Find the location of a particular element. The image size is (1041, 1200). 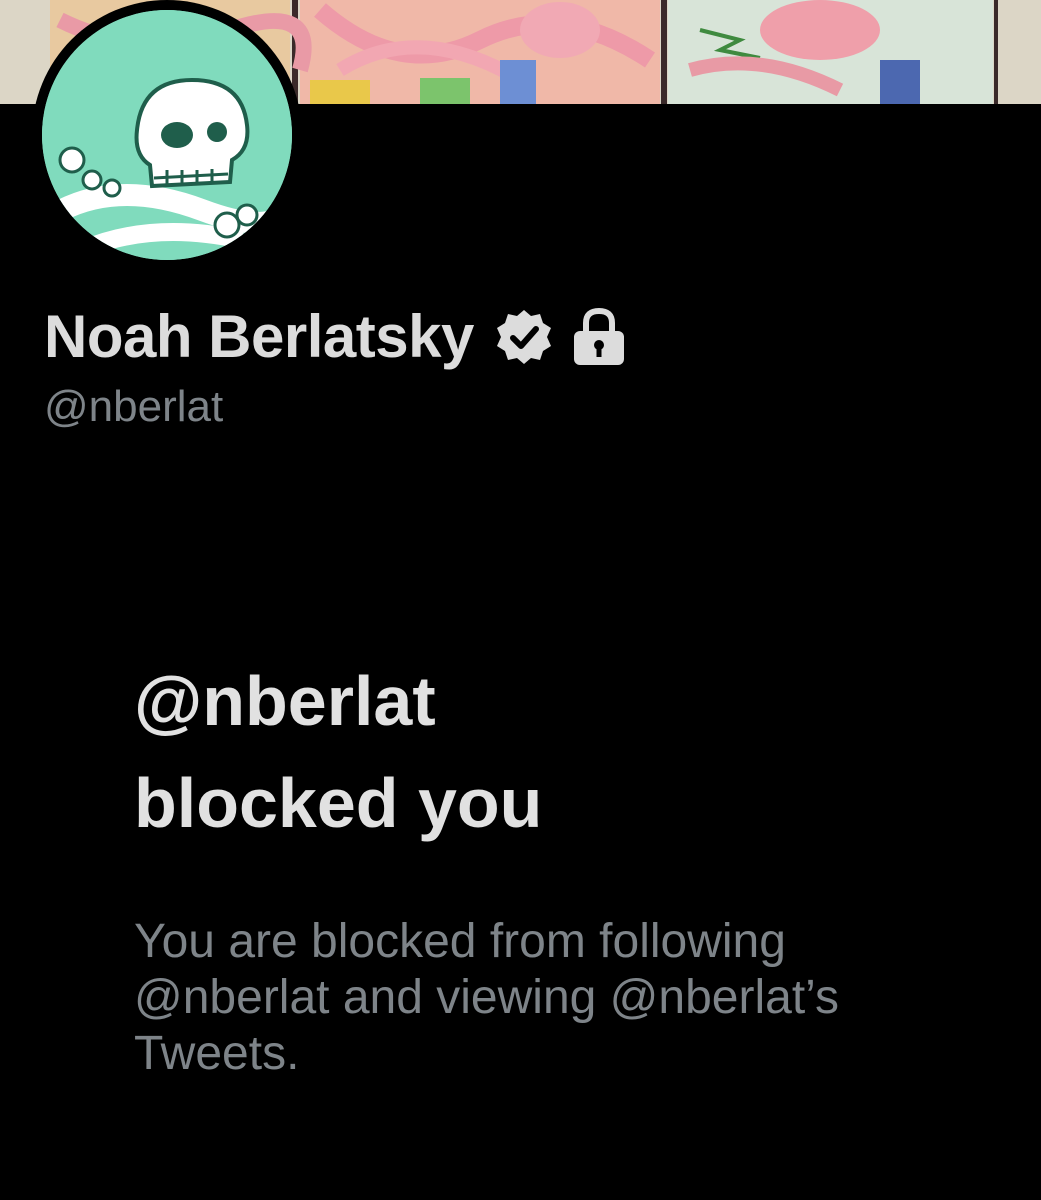

blocked-title: @nberlat blocked you is located at coordinates (338, 752).